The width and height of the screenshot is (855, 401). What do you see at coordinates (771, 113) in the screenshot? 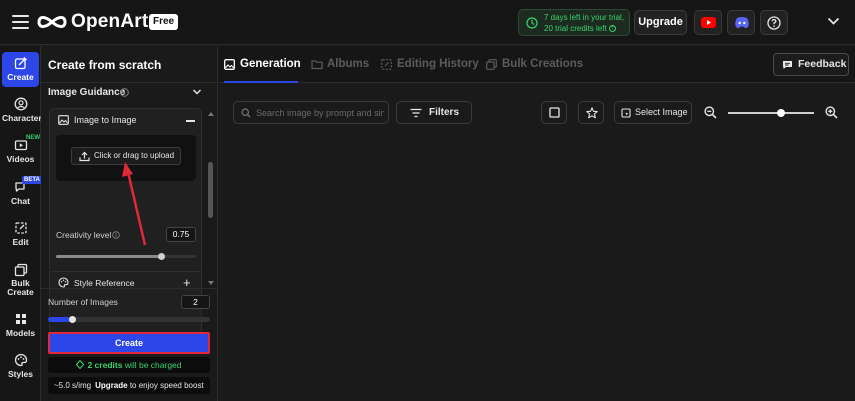
I see `zoom-slider` at bounding box center [771, 113].